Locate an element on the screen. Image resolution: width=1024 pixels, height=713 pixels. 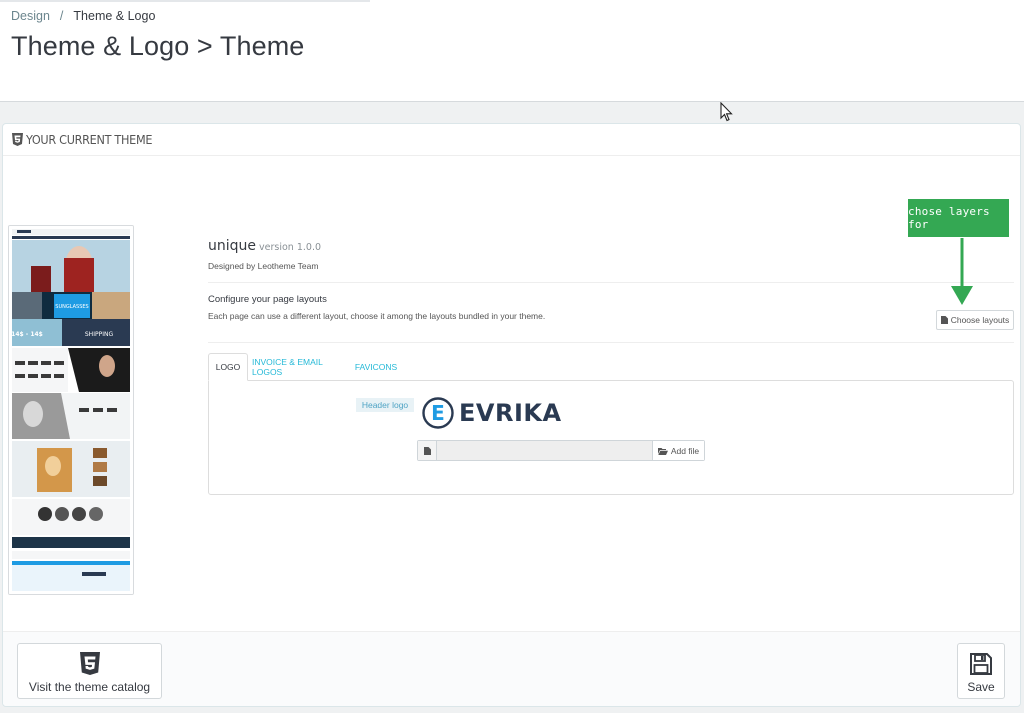
theme-author: Designed by Leotheme Team is located at coordinates (263, 266).